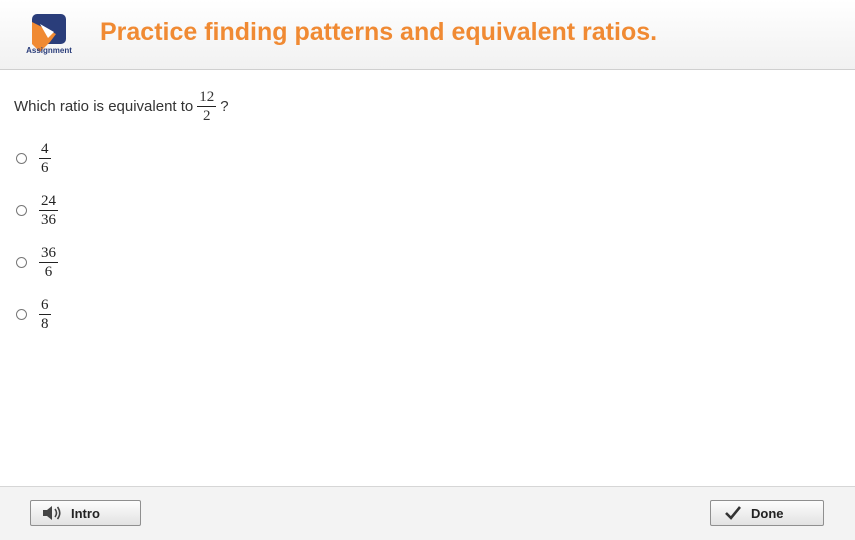 The width and height of the screenshot is (855, 540). What do you see at coordinates (48, 220) in the screenshot?
I see `fraction-denominator: 36` at bounding box center [48, 220].